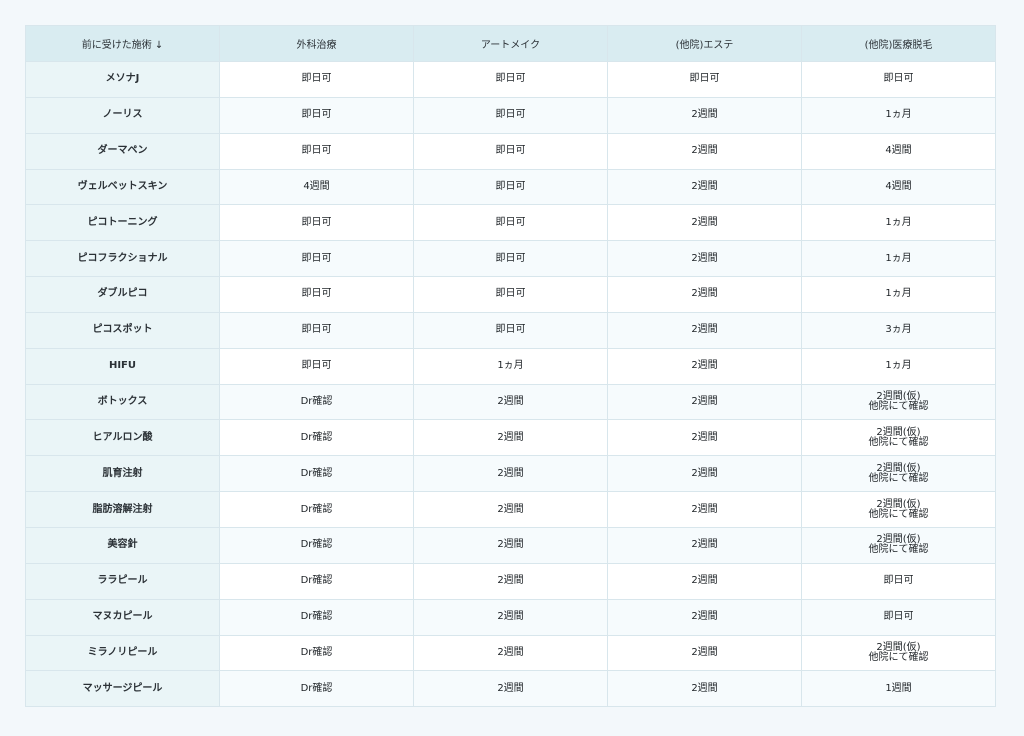  What do you see at coordinates (122, 43) in the screenshot?
I see `header-previous-treatment: 前に受けた施術 ↓` at bounding box center [122, 43].